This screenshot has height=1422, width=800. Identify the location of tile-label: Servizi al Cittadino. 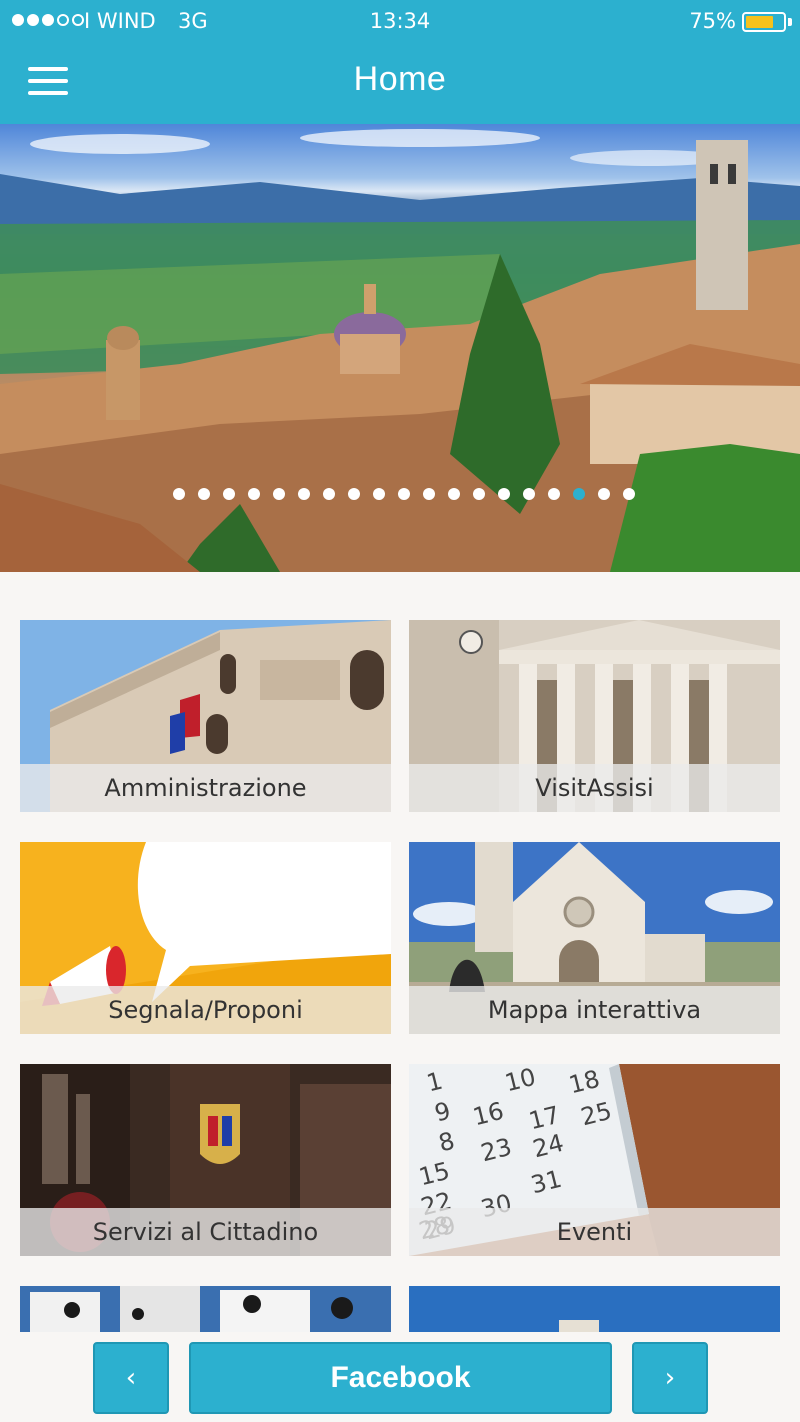
(205, 1232).